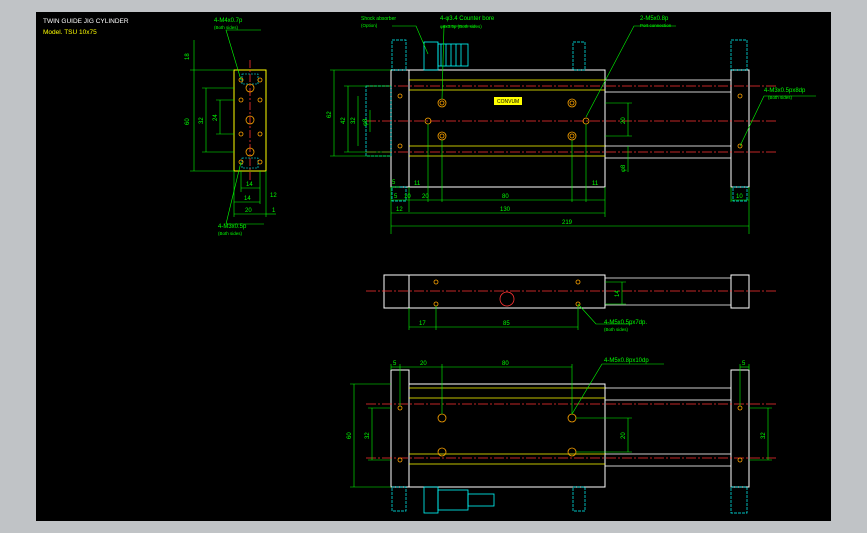  I want to click on note-end-plate-holes-detail: (Both sides), so click(780, 97).